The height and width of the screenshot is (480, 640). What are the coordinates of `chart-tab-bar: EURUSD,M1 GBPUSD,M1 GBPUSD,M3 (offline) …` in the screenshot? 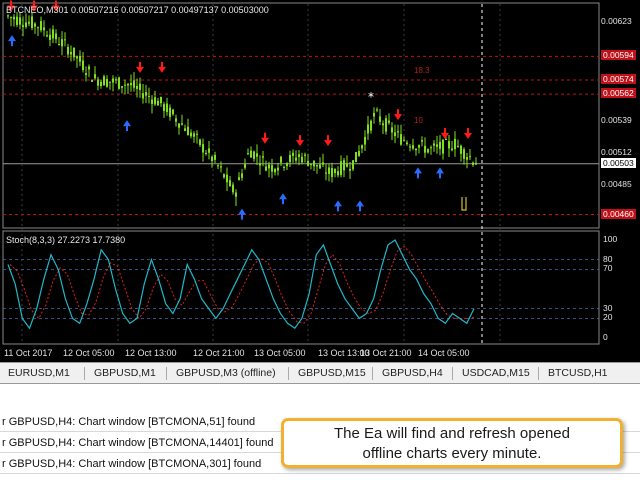 It's located at (320, 373).